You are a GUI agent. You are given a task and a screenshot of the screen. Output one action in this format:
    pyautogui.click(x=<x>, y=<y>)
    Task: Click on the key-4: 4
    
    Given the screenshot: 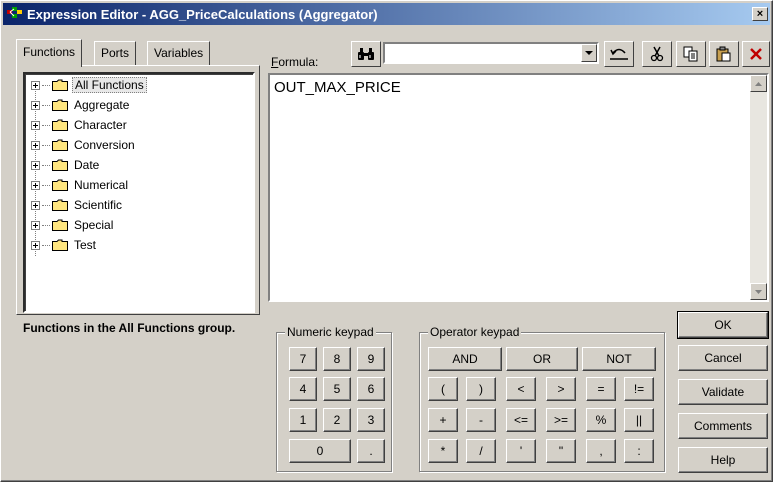 What is the action you would take?
    pyautogui.click(x=303, y=389)
    